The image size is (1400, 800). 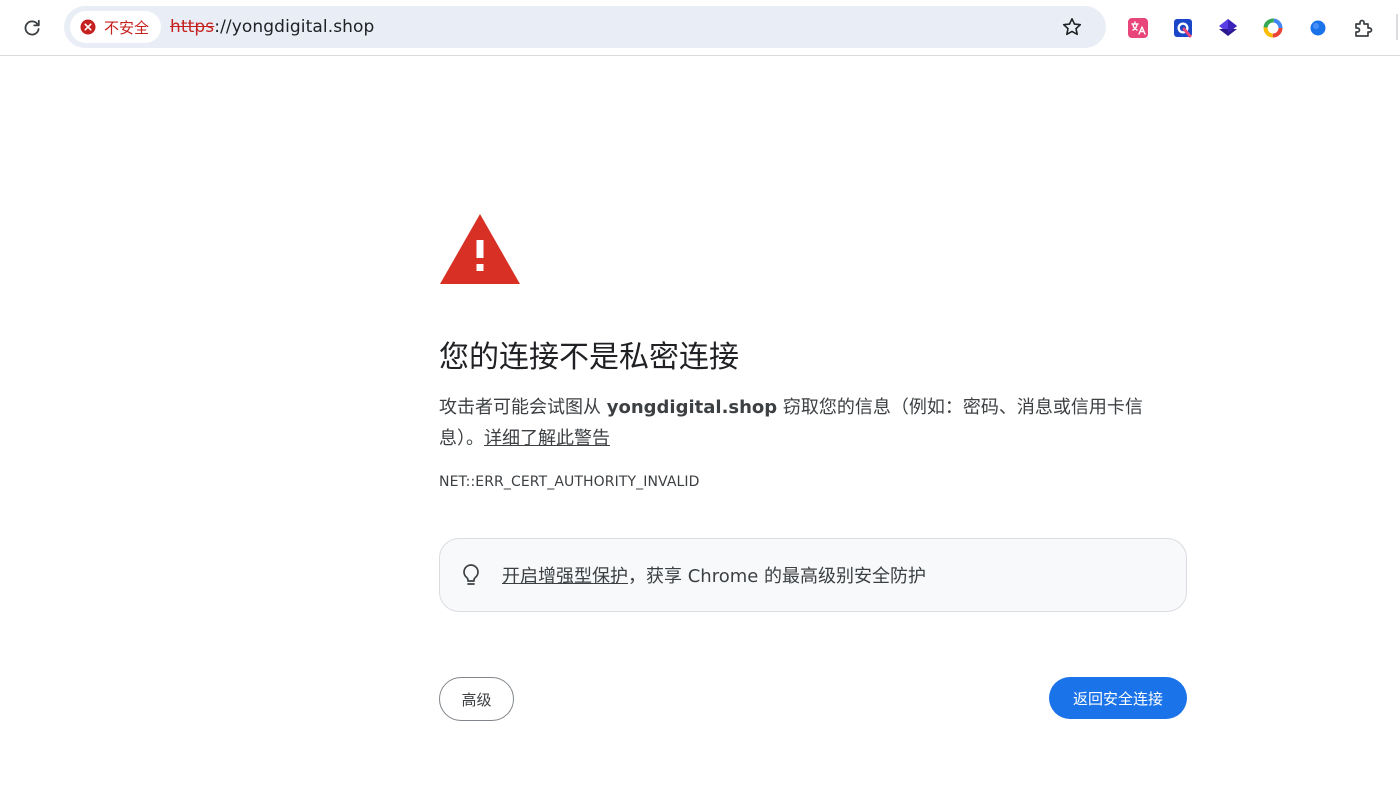 I want to click on multicolor-ring-extension-icon, so click(x=1273, y=28).